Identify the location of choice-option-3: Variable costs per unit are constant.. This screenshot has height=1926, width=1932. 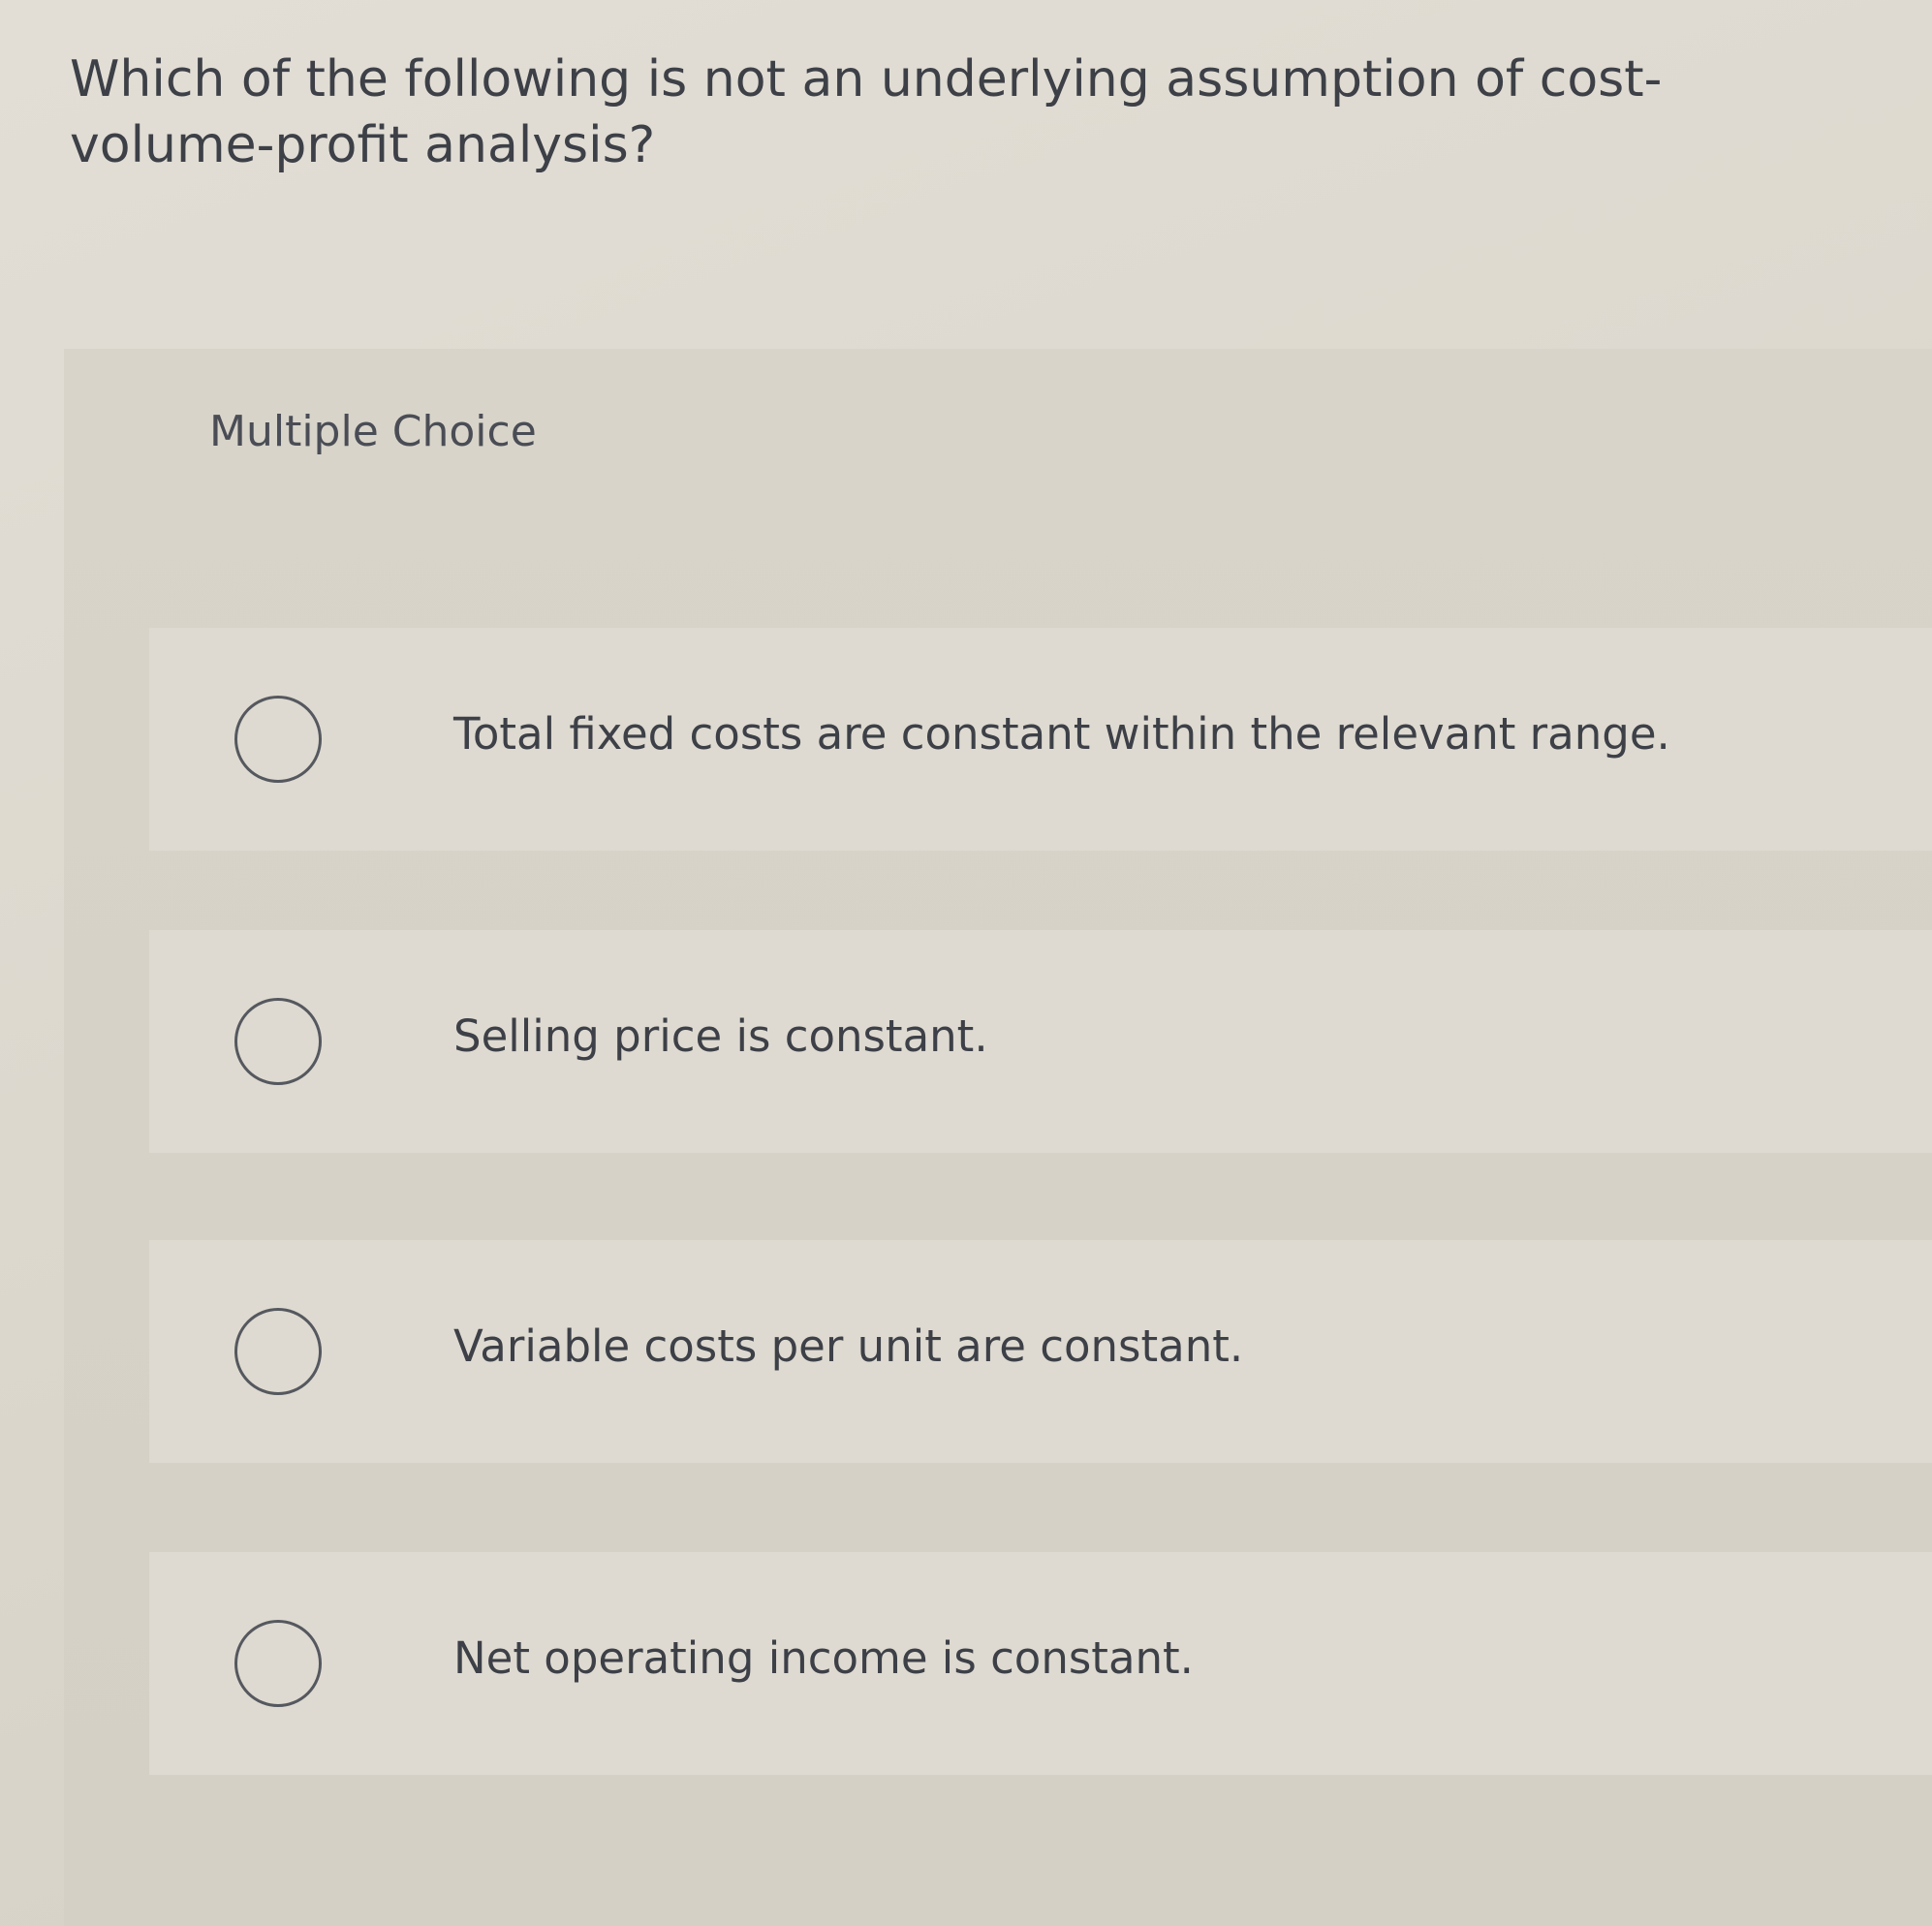
(1040, 1351).